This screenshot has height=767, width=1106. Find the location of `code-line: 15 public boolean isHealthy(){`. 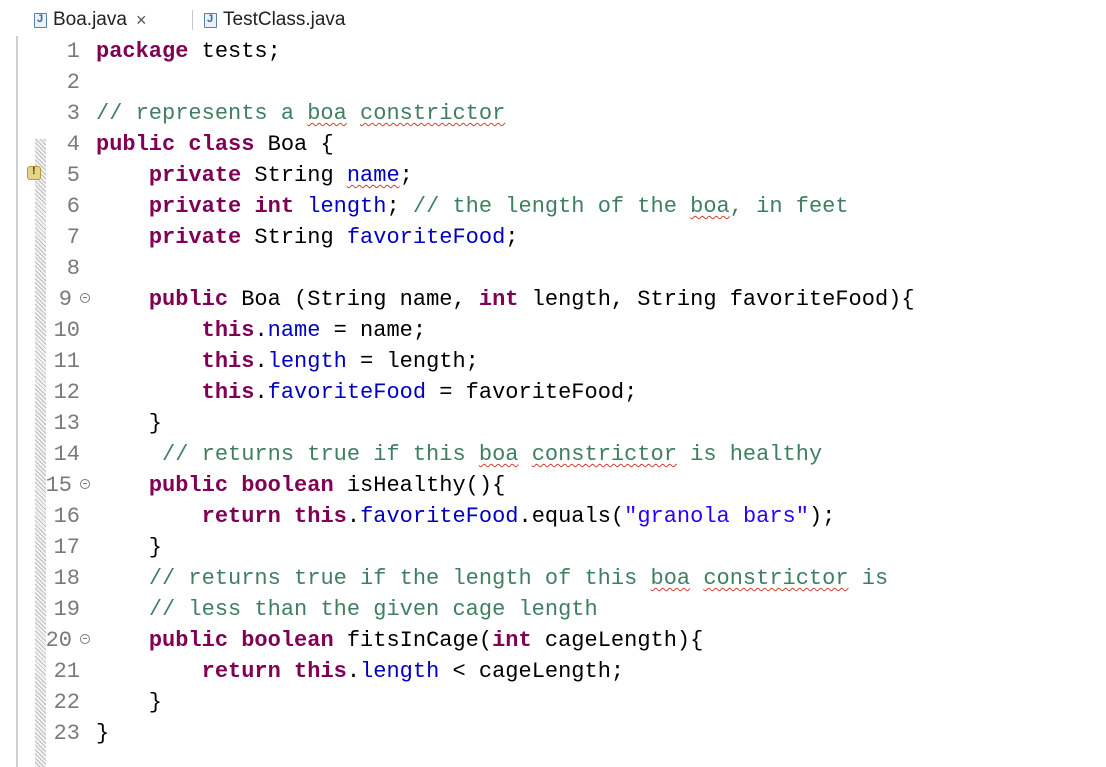

code-line: 15 public boolean isHealthy(){ is located at coordinates (553, 485).